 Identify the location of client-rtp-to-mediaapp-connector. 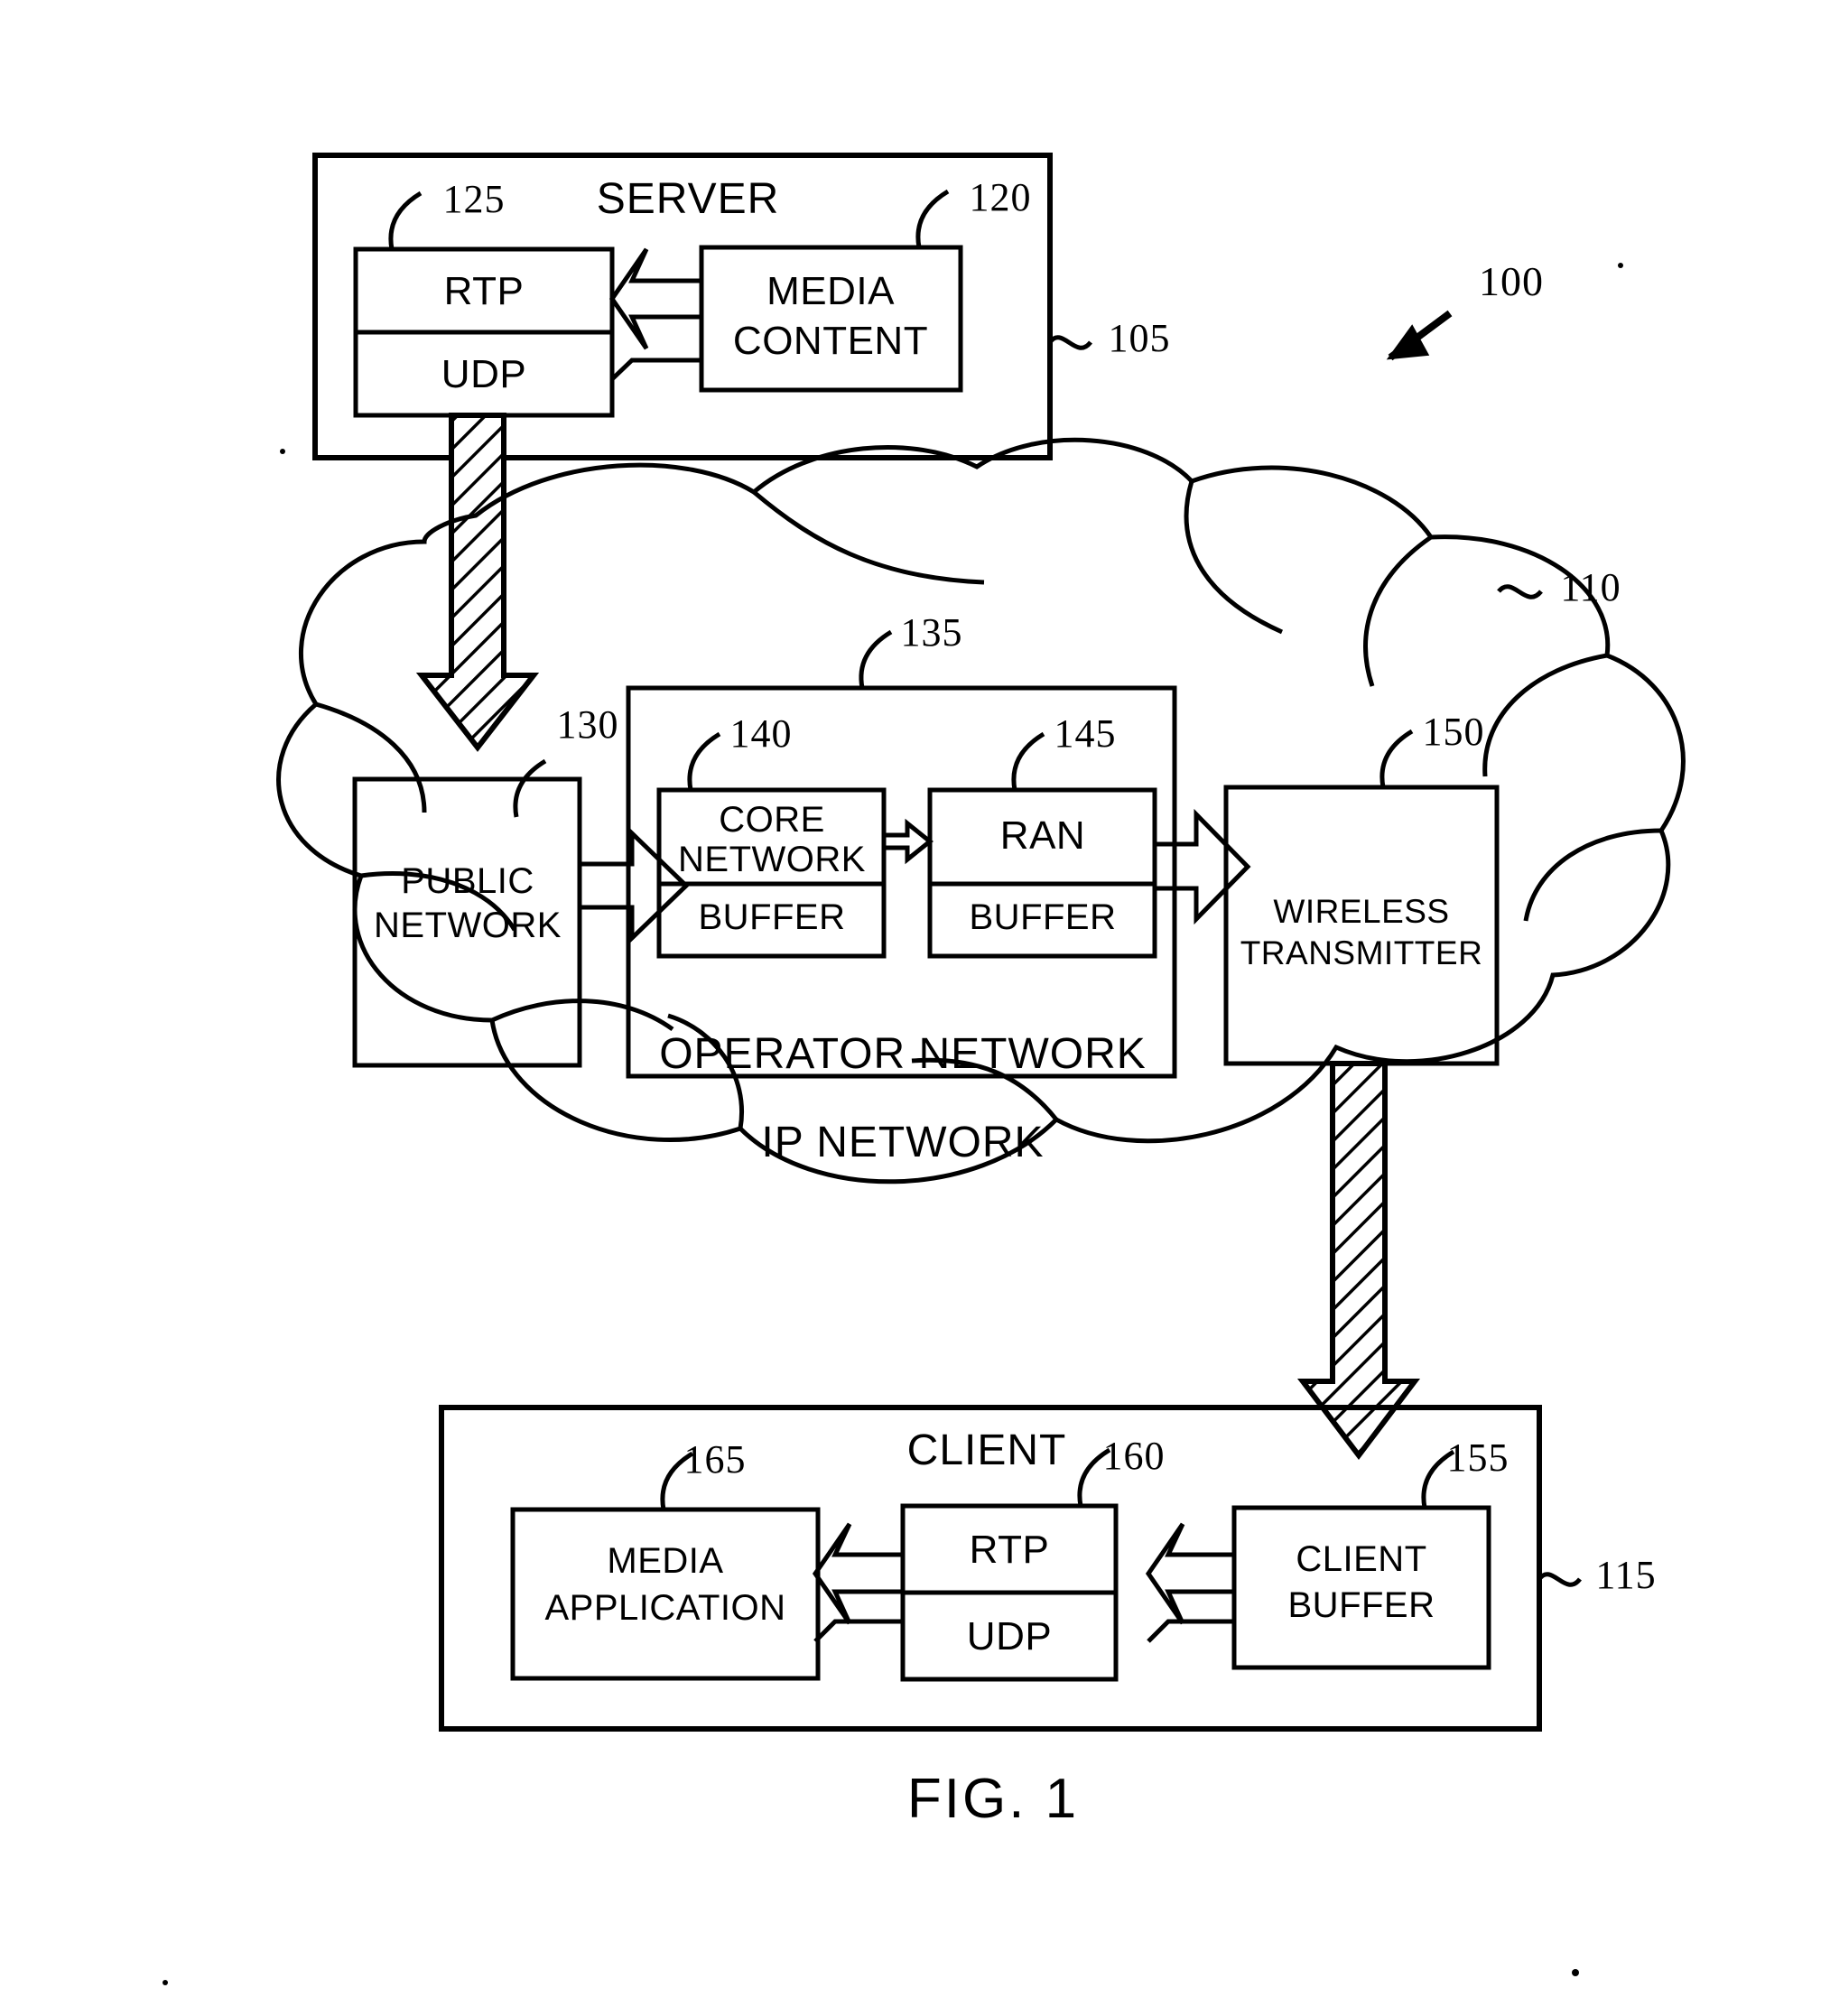
(857, 1573).